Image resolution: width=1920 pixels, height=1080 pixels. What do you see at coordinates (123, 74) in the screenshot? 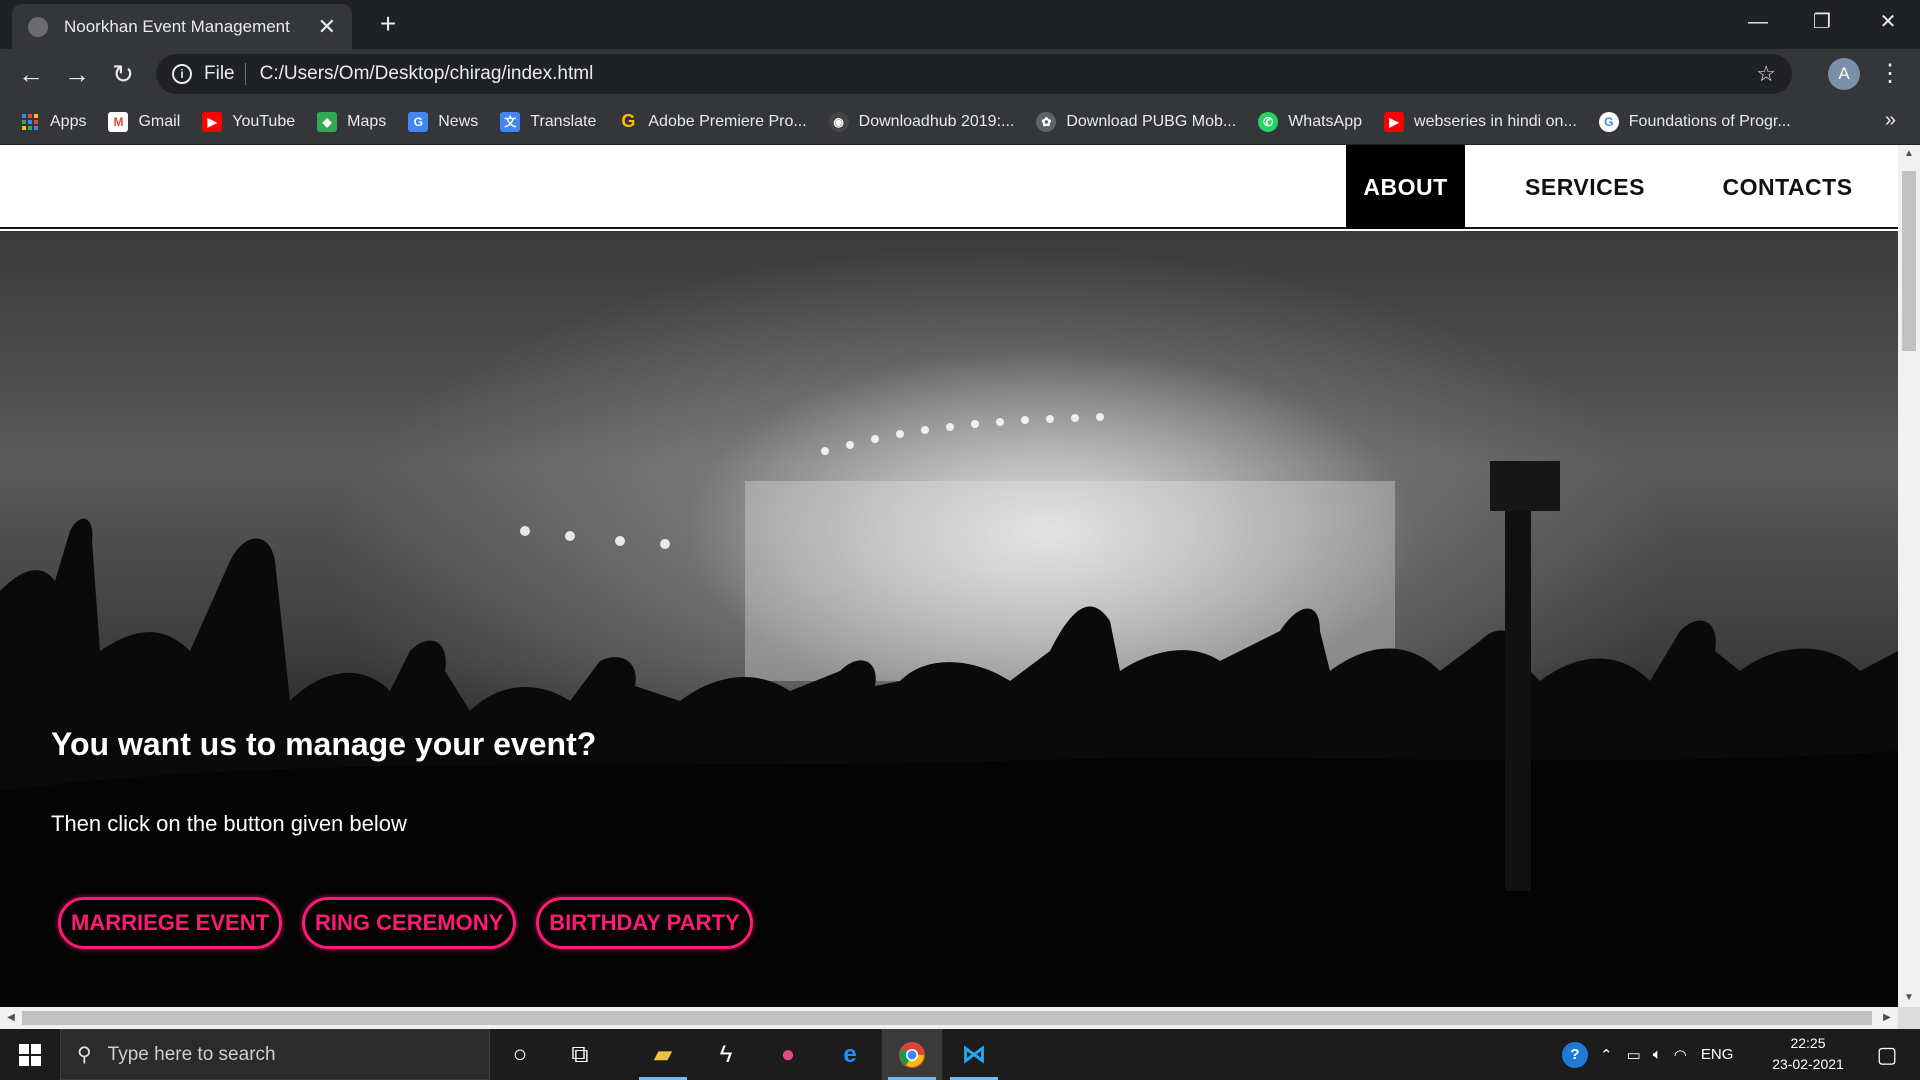
I see `reload-icon: ↻` at bounding box center [123, 74].